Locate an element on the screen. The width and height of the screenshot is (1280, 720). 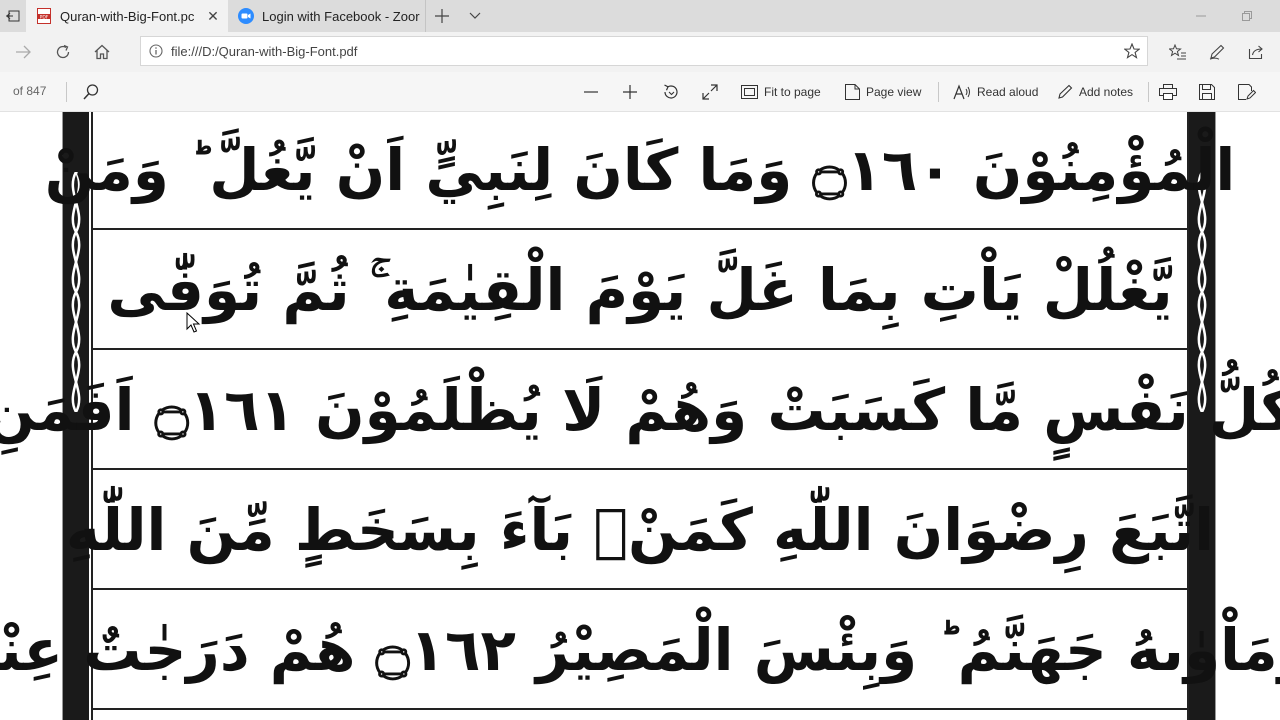
page-view-button: Page view is located at coordinates (883, 92).